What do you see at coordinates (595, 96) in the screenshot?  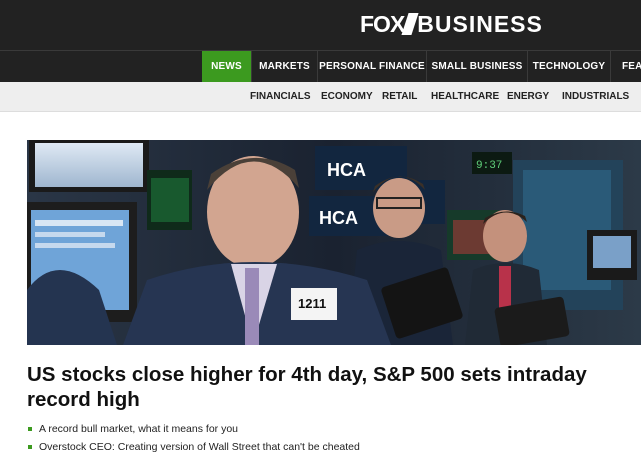 I see `subnav-item-industrials: INDUSTRIALS` at bounding box center [595, 96].